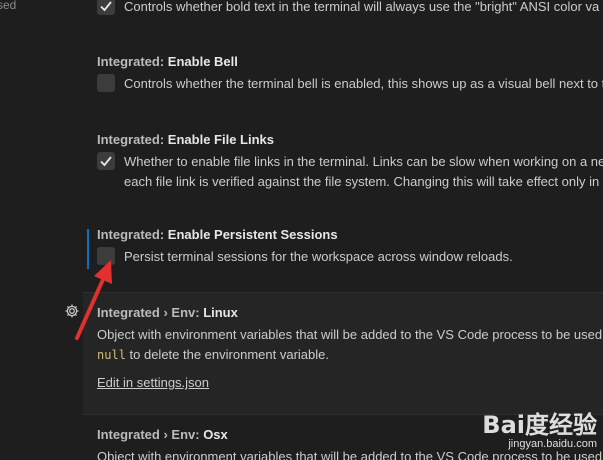 This screenshot has height=460, width=603. I want to click on watermark: Bai度经验 jingyan.baidu.com, so click(539, 427).